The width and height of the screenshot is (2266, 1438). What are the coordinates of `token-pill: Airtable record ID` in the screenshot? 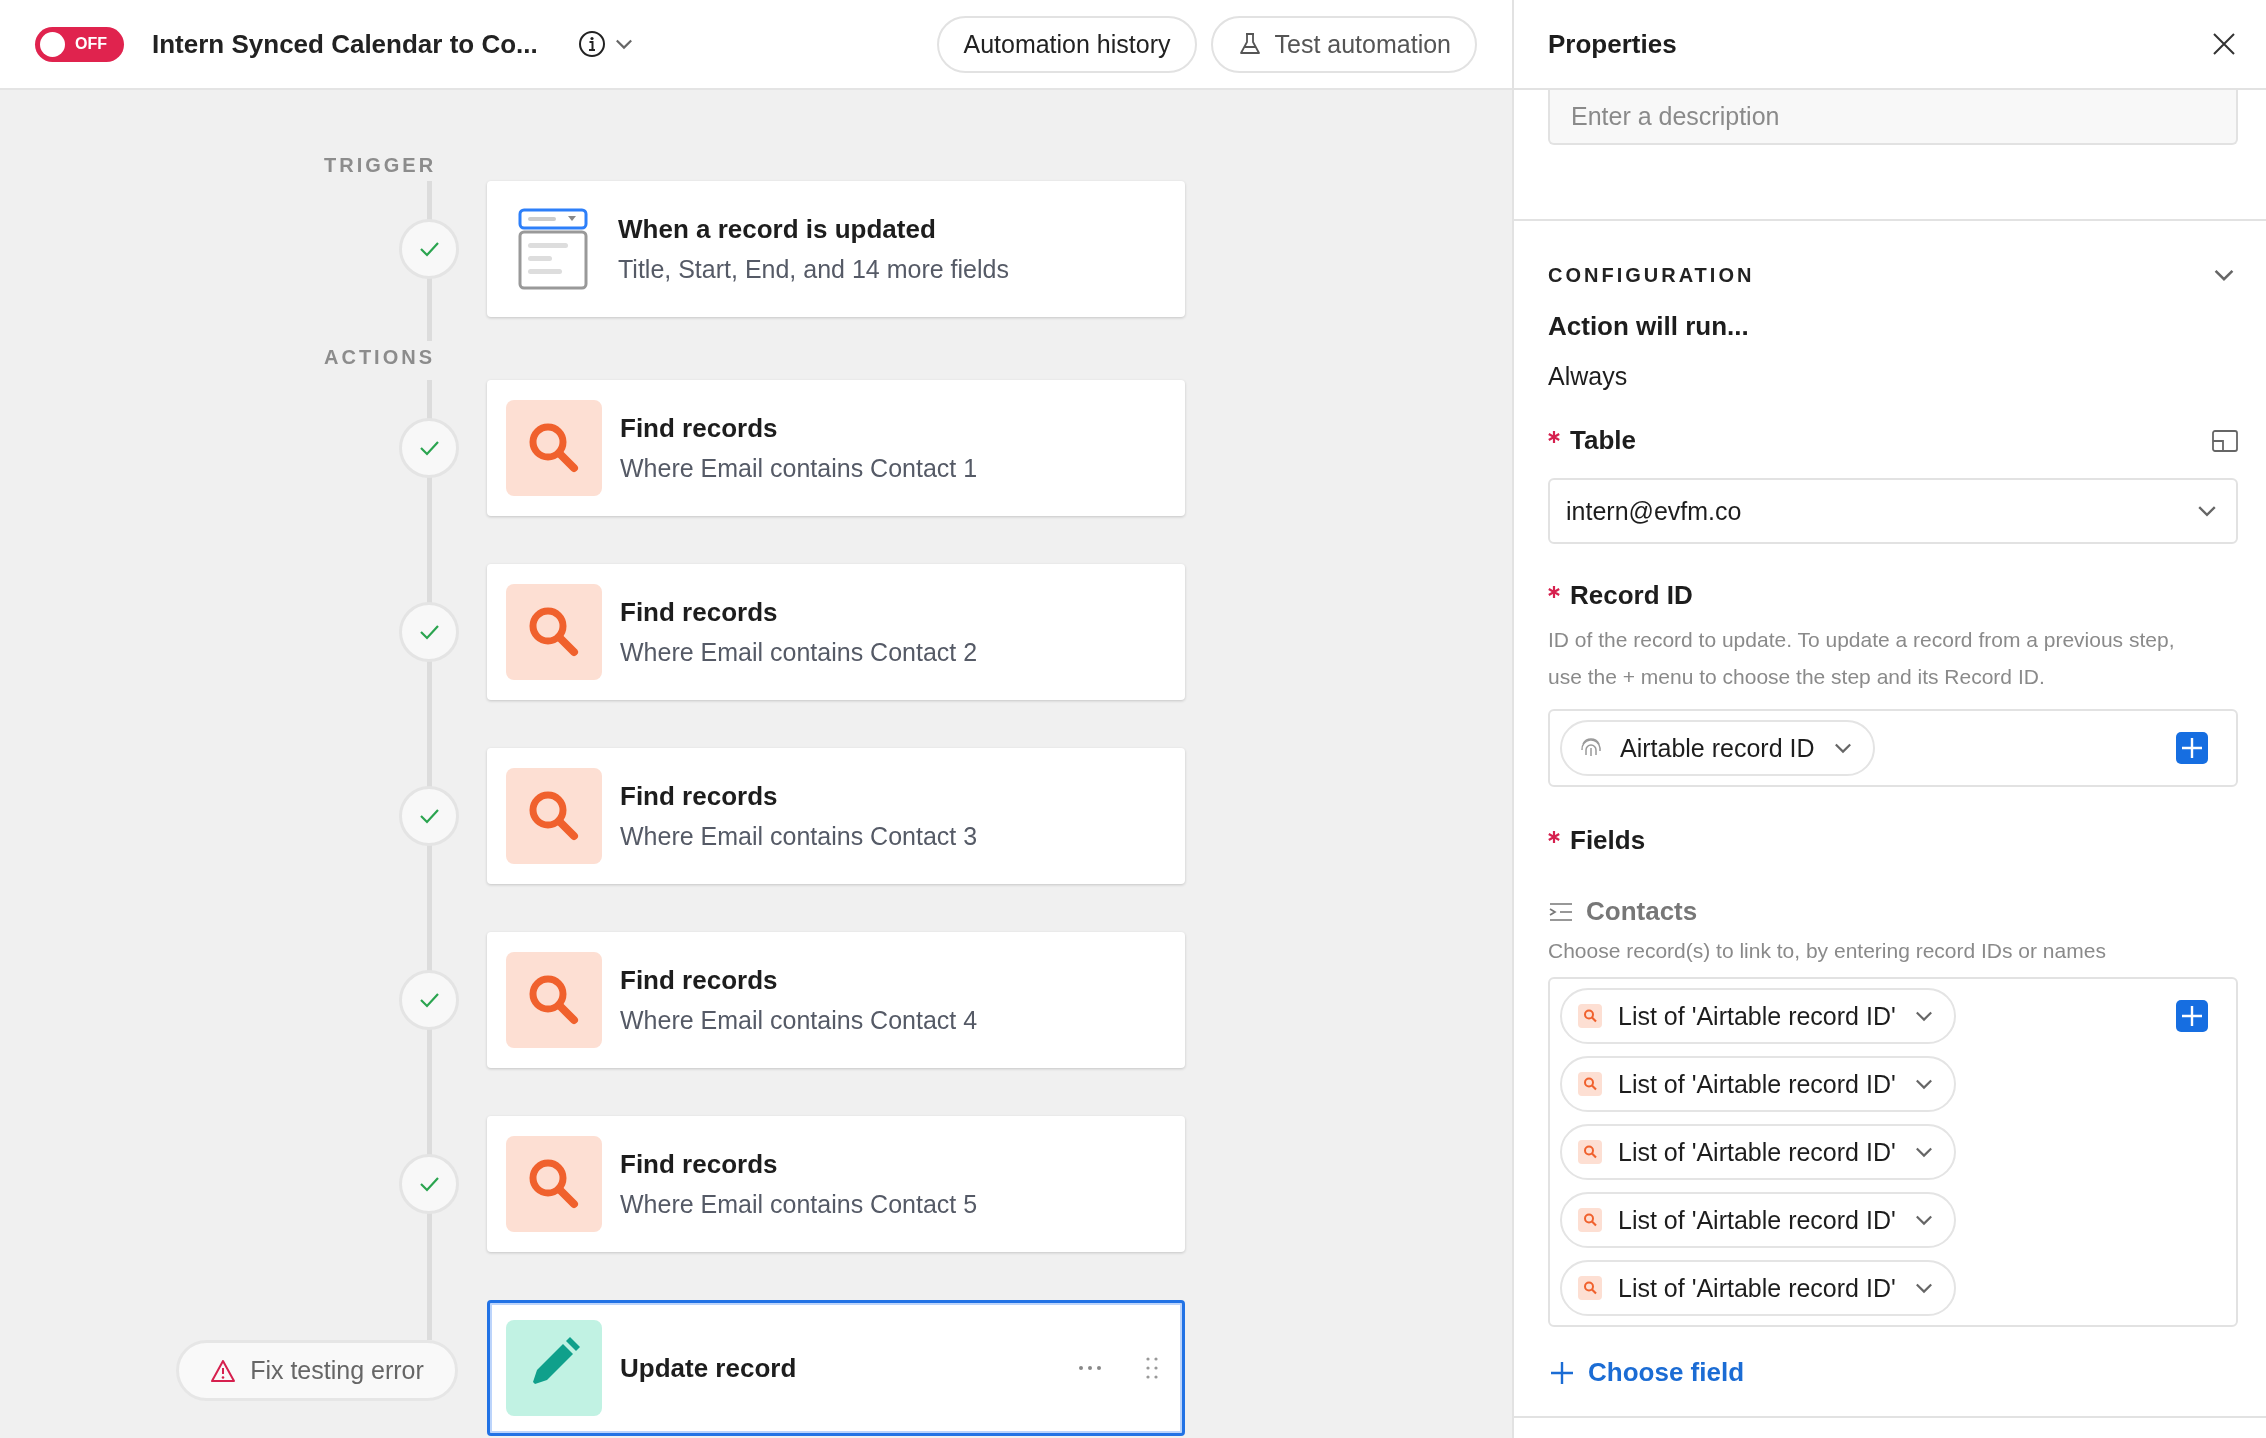 It's located at (1717, 748).